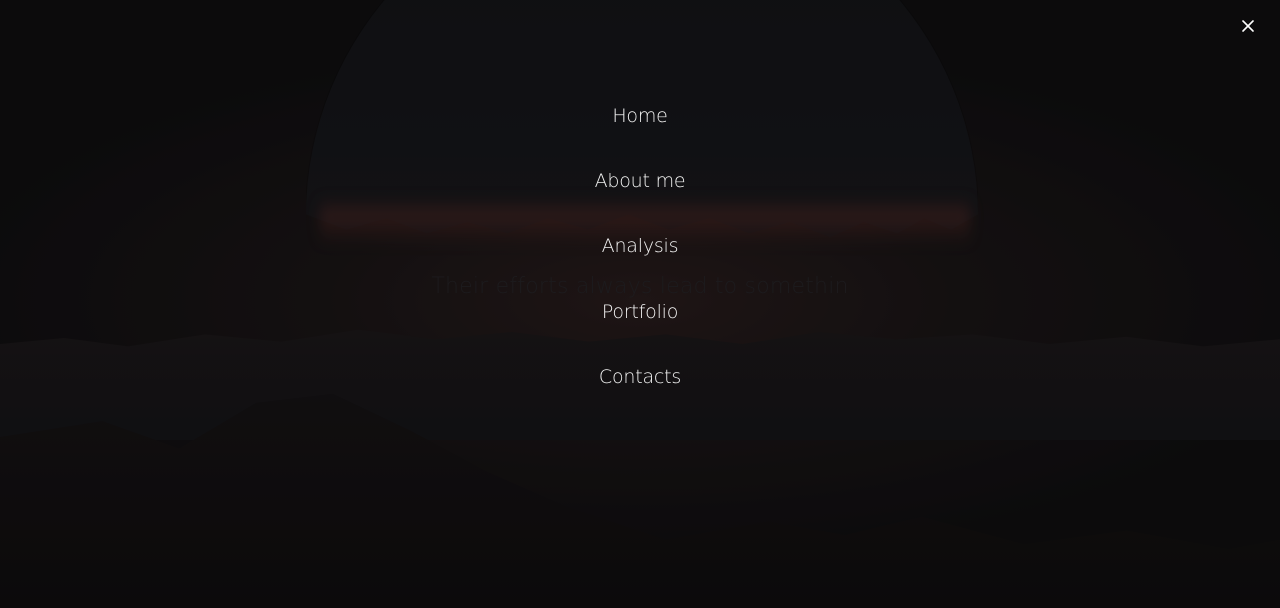  I want to click on close-button, so click(1248, 26).